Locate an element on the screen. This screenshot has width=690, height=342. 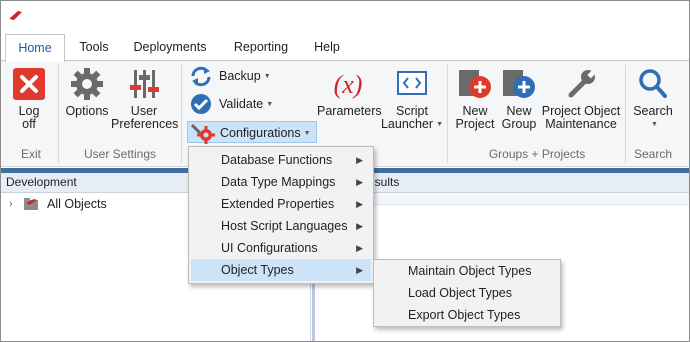
tab-reporting: Reporting is located at coordinates (261, 49).